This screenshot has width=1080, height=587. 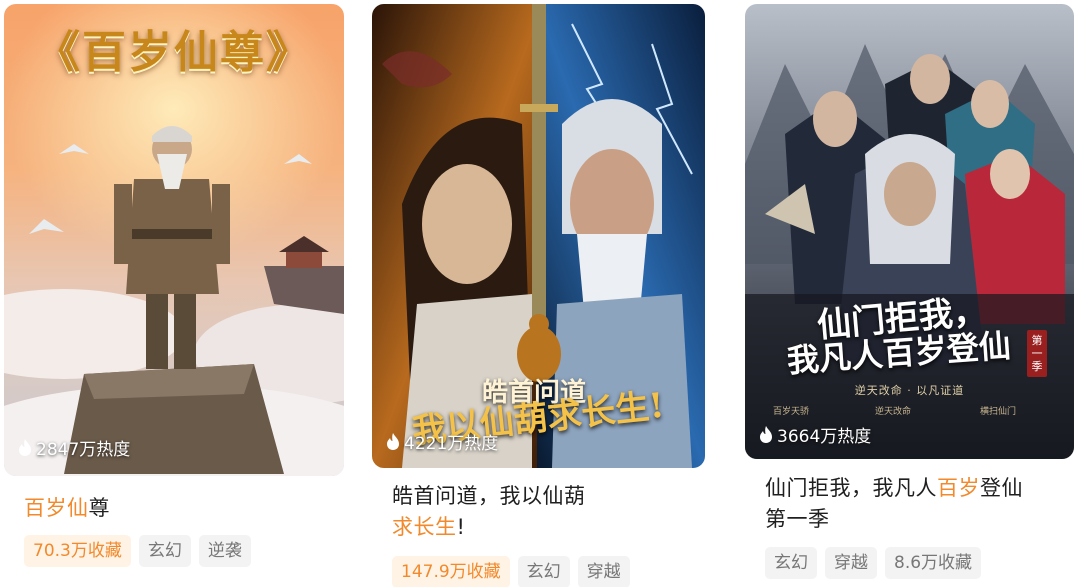 What do you see at coordinates (174, 52) in the screenshot?
I see `cover-title-text: 《百岁仙尊》` at bounding box center [174, 52].